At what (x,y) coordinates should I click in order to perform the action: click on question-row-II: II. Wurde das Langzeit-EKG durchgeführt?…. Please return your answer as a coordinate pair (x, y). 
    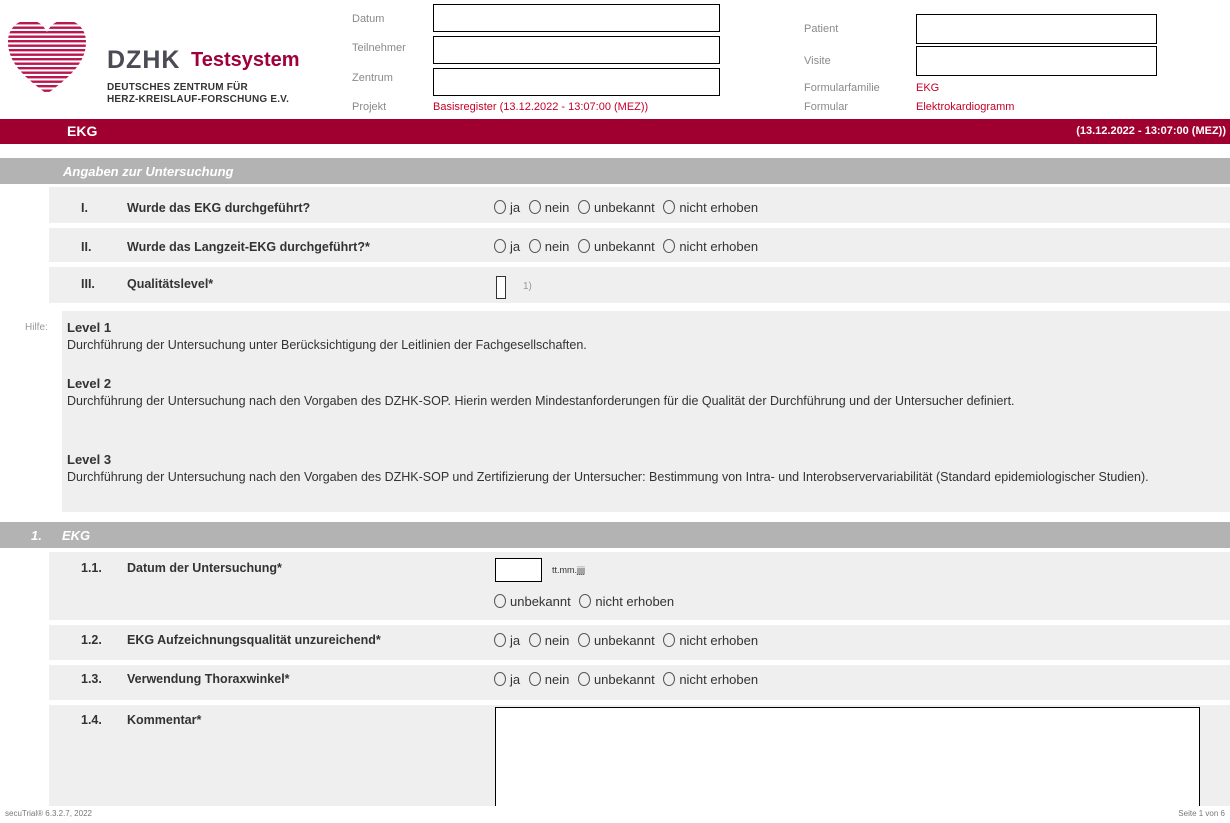
    Looking at the image, I should click on (639, 245).